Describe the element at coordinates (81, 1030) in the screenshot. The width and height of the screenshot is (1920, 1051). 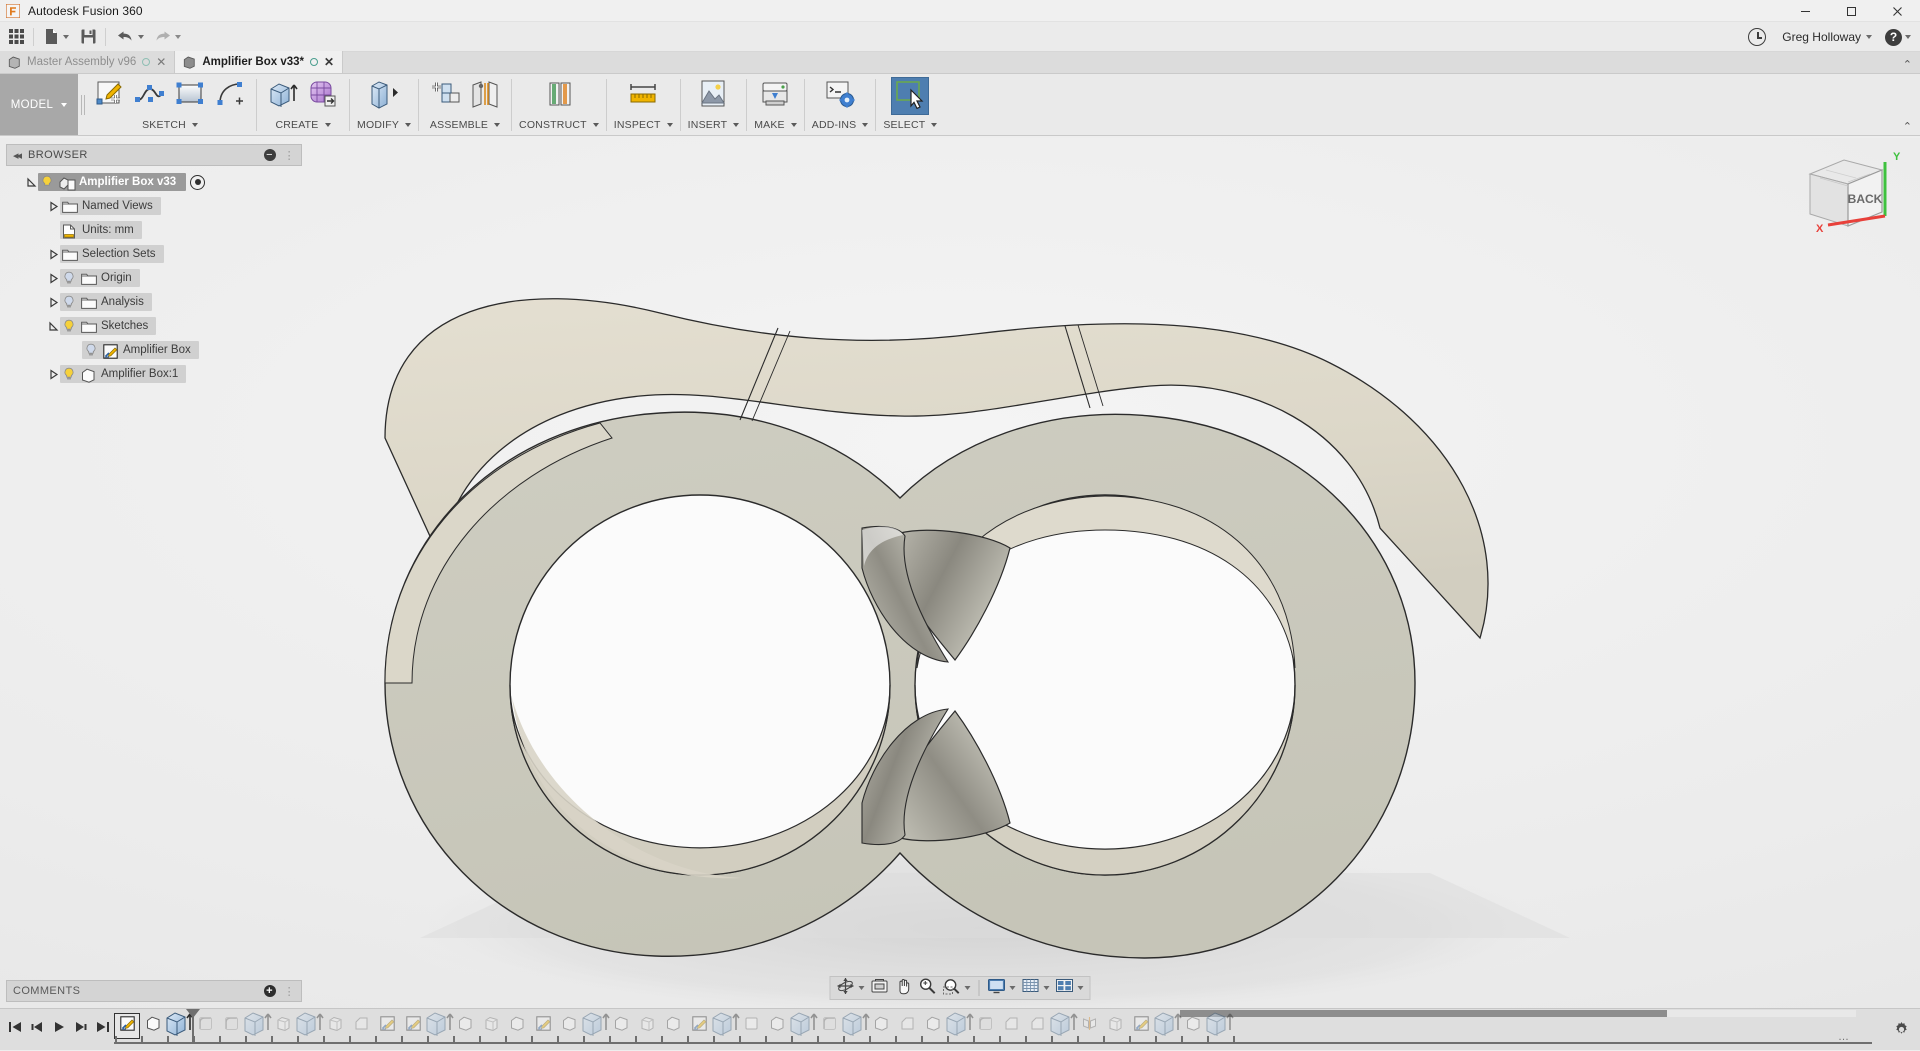
I see `timeline-step-forward-button` at that location.